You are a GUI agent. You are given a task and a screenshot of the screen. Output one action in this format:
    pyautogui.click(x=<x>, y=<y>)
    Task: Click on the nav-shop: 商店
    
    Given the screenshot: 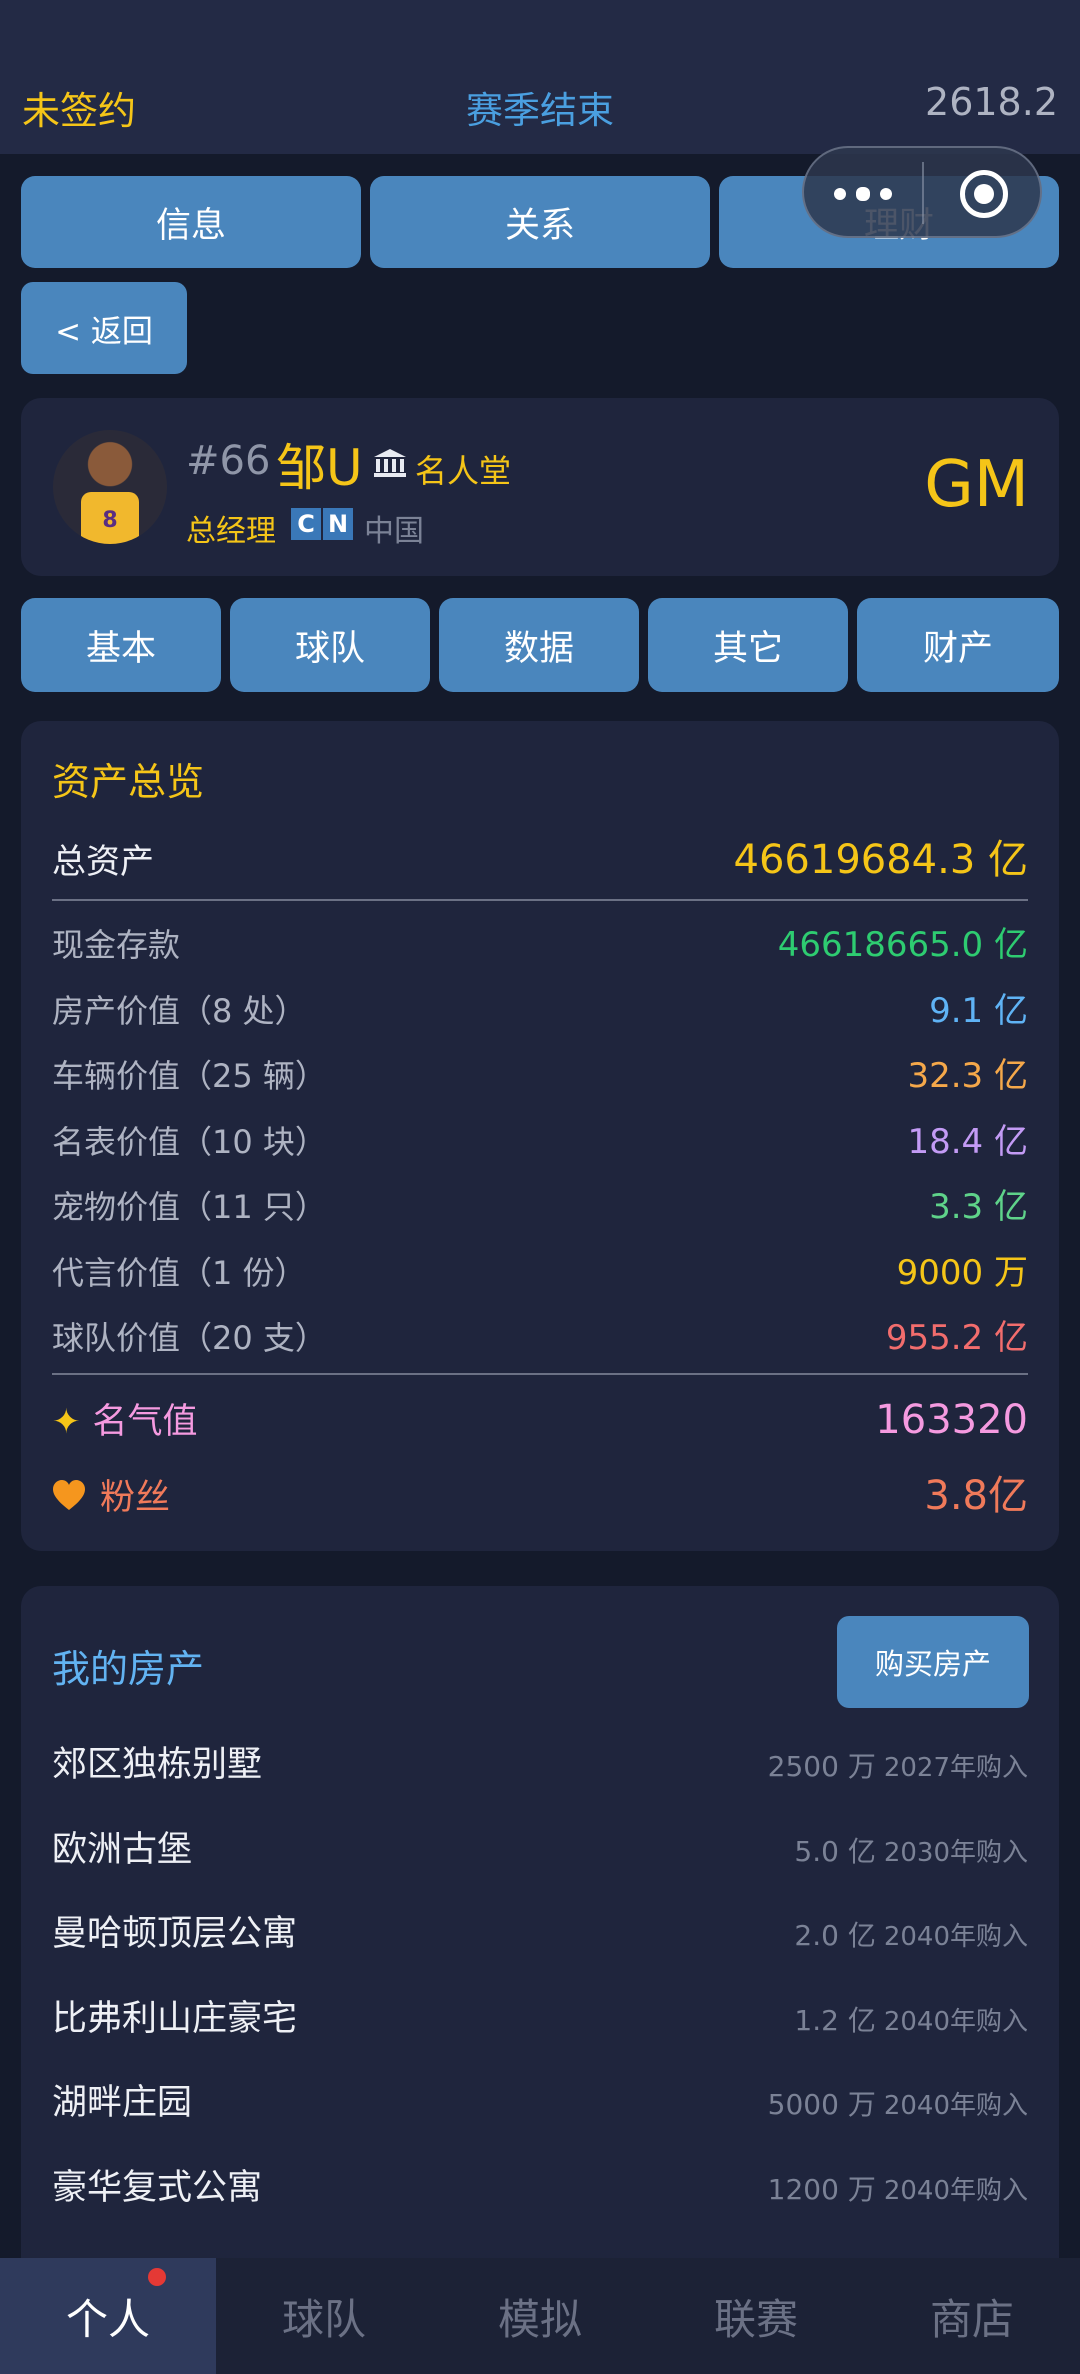 What is the action you would take?
    pyautogui.click(x=972, y=2316)
    